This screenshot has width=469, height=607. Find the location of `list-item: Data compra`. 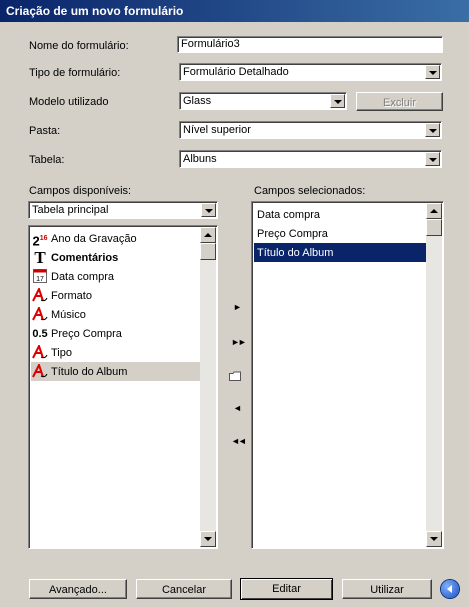

list-item: Data compra is located at coordinates (340, 214).